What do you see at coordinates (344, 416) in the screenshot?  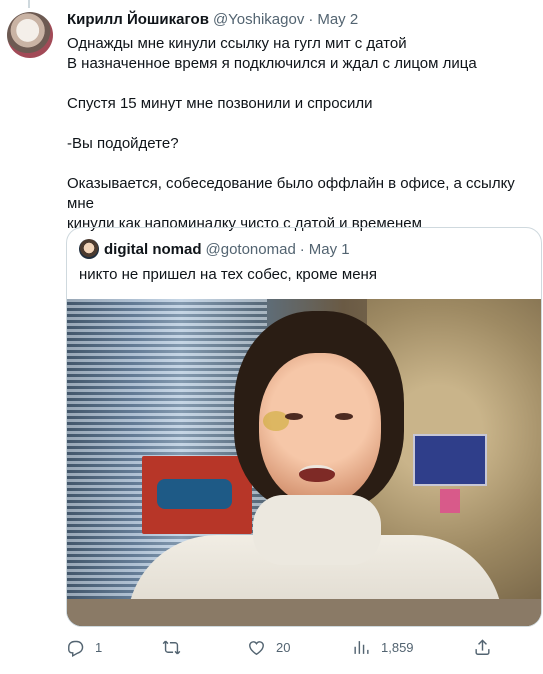 I see `media-eye-right` at bounding box center [344, 416].